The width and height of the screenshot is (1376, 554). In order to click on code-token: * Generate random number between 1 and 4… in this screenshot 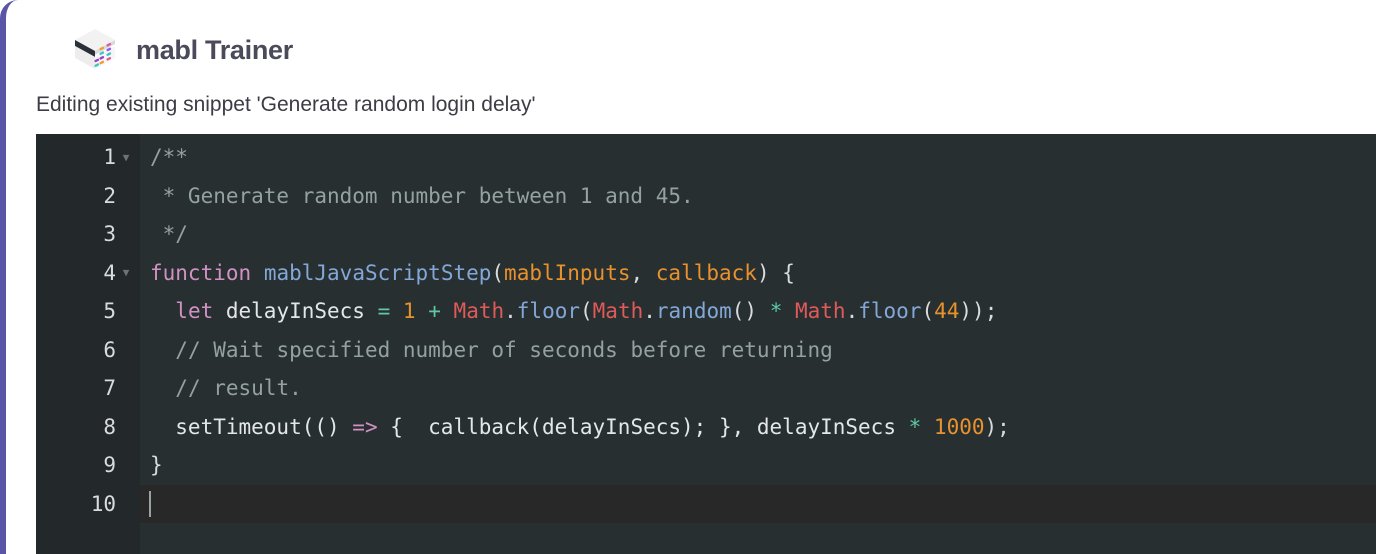, I will do `click(422, 195)`.